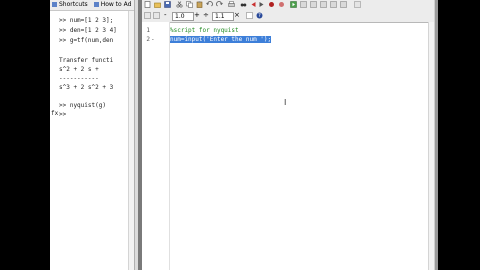 This screenshot has width=480, height=270. Describe the element at coordinates (148, 39) in the screenshot. I see `line-number-2: 2` at that location.